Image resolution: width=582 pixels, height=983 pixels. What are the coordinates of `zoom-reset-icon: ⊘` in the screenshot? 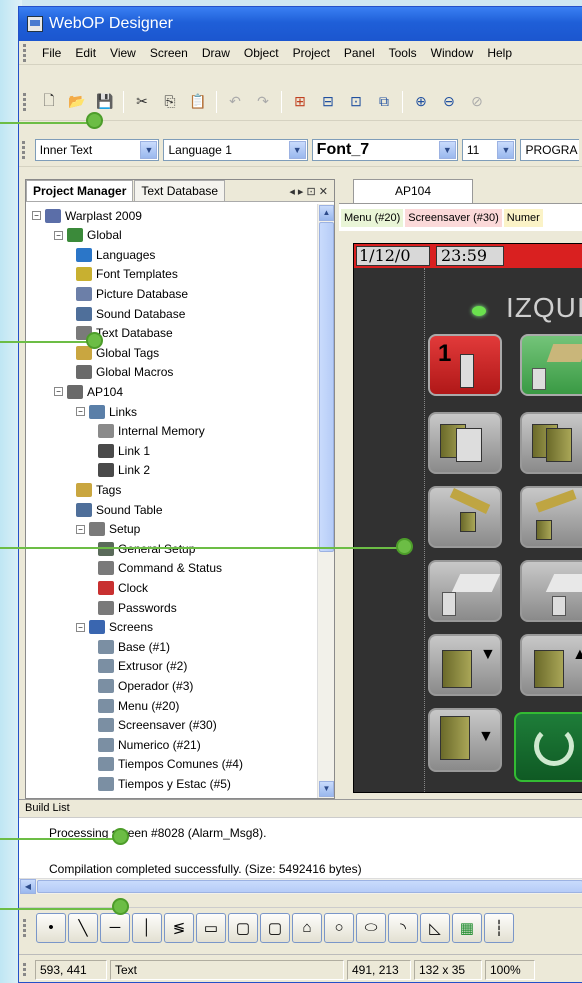 It's located at (477, 102).